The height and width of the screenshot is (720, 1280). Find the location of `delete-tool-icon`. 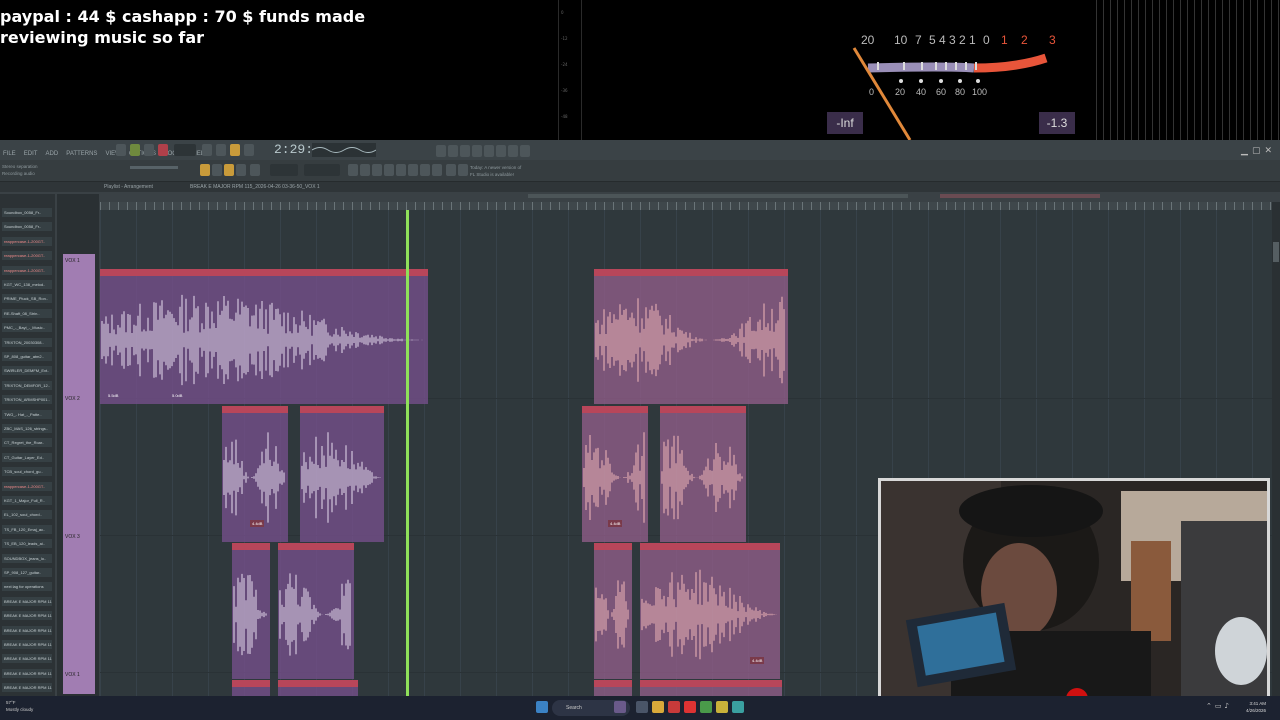

delete-tool-icon is located at coordinates (241, 170).